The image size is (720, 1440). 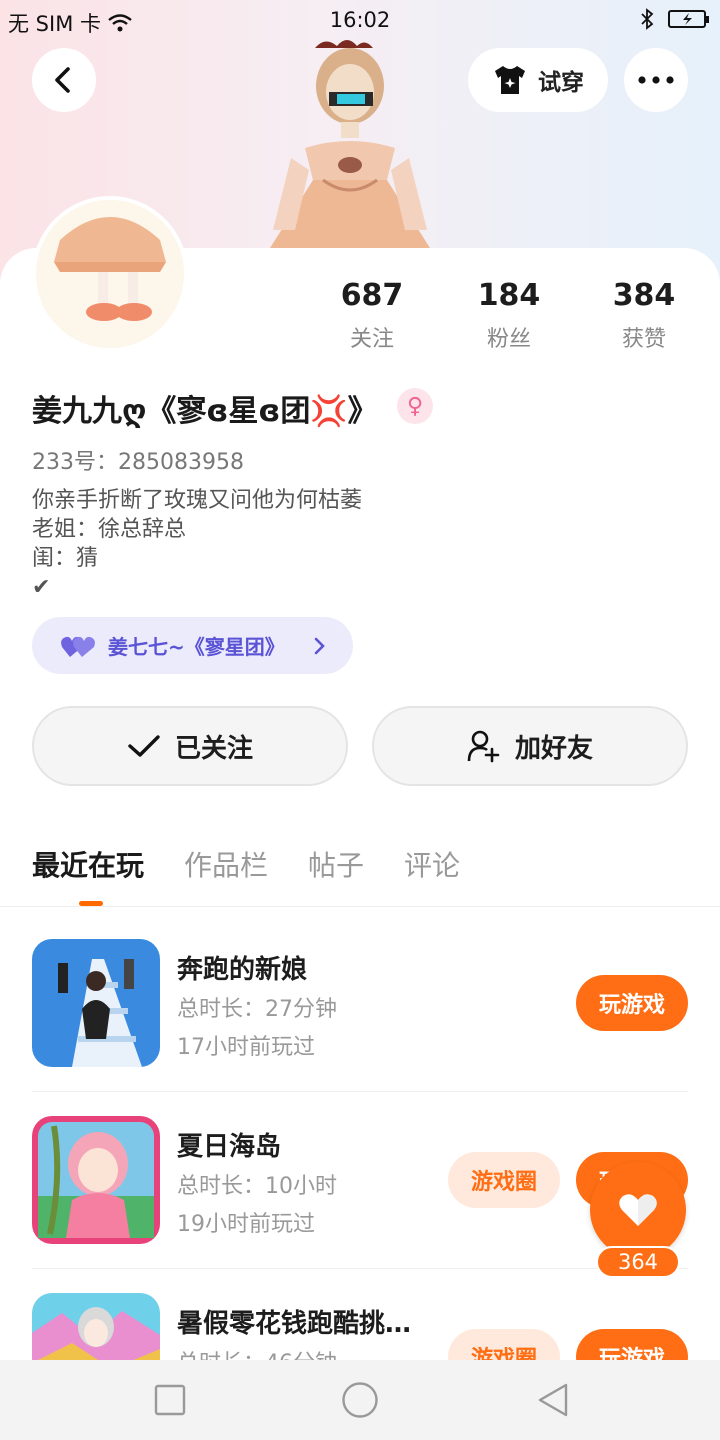 I want to click on tab-comments: 评论, so click(x=432, y=864).